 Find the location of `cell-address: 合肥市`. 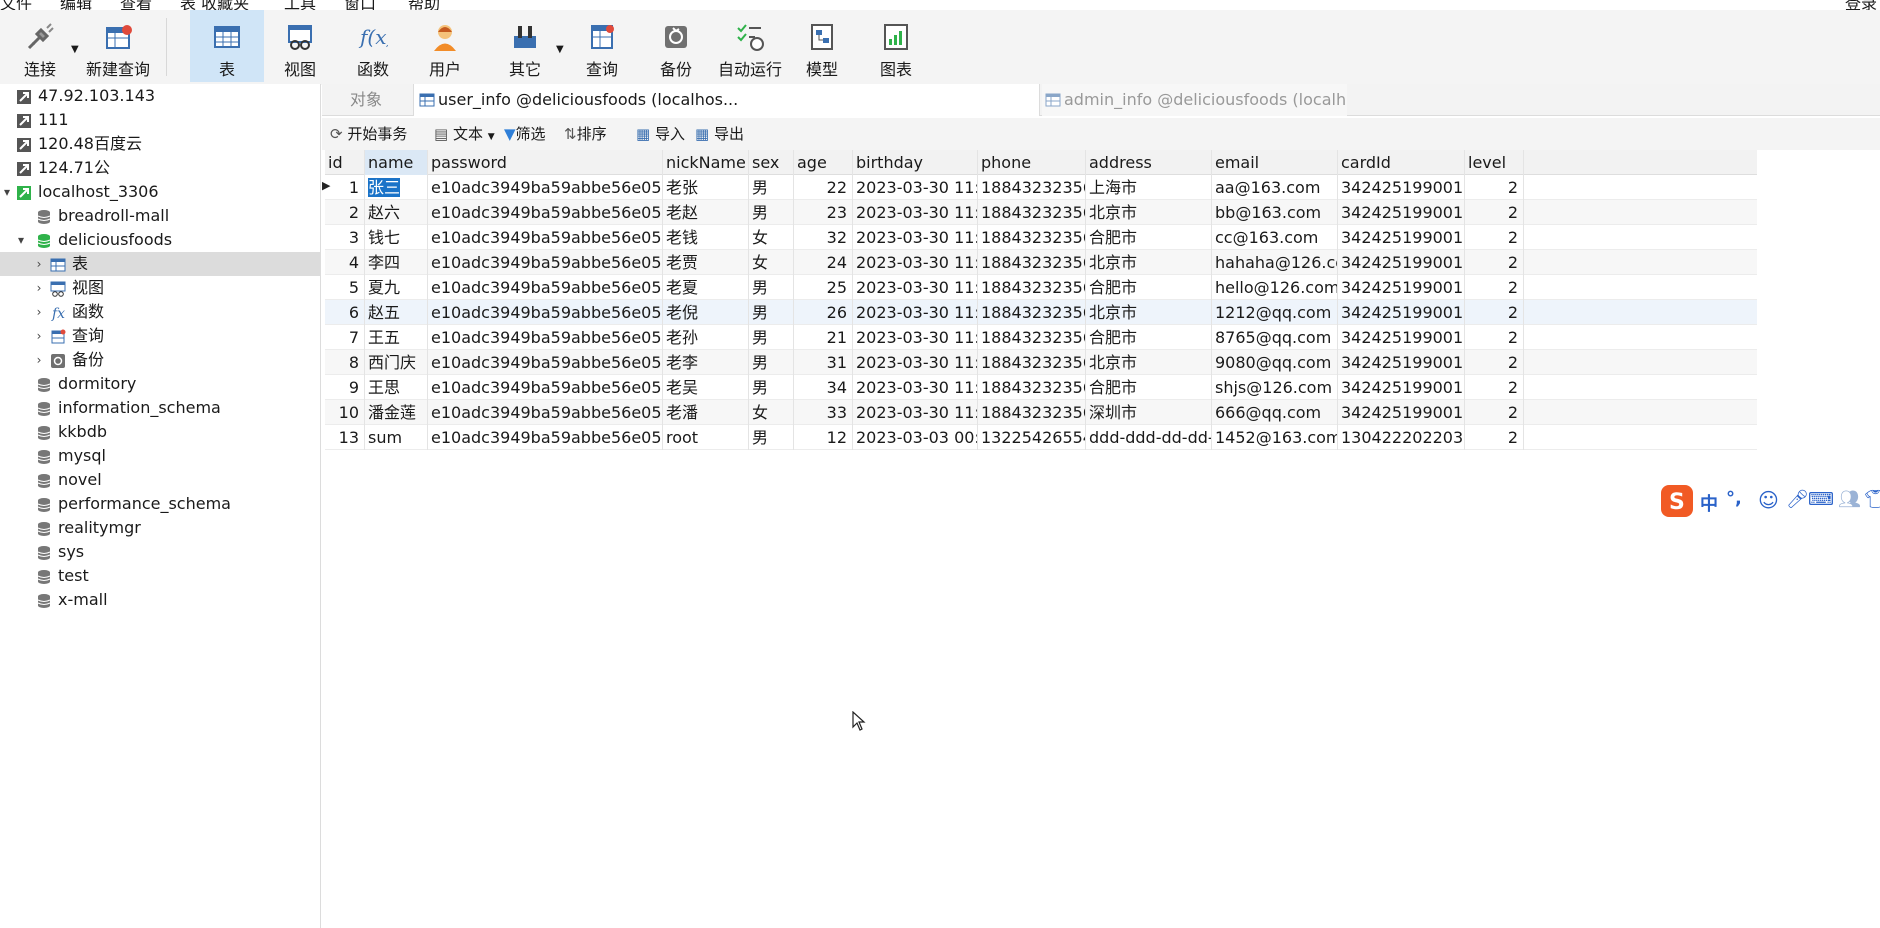

cell-address: 合肥市 is located at coordinates (1149, 387).